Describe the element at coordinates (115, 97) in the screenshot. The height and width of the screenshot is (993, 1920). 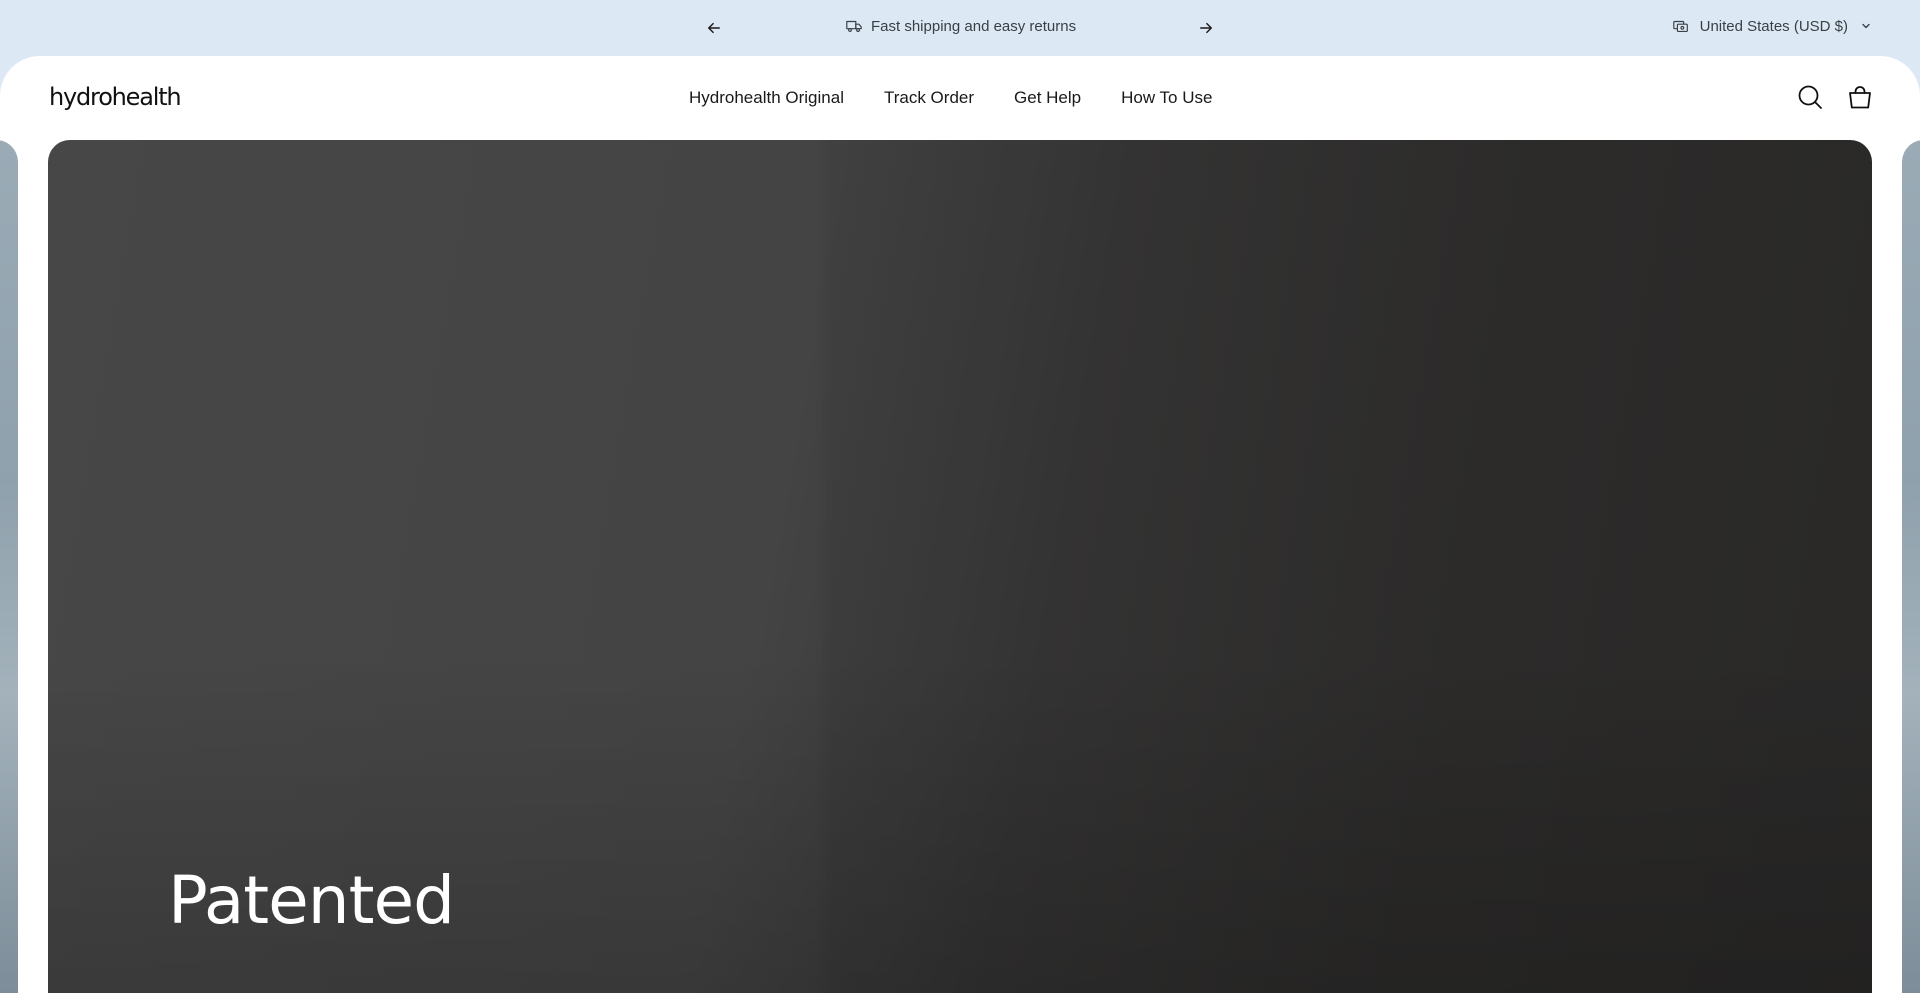
I see `logo: hydrohealth` at that location.